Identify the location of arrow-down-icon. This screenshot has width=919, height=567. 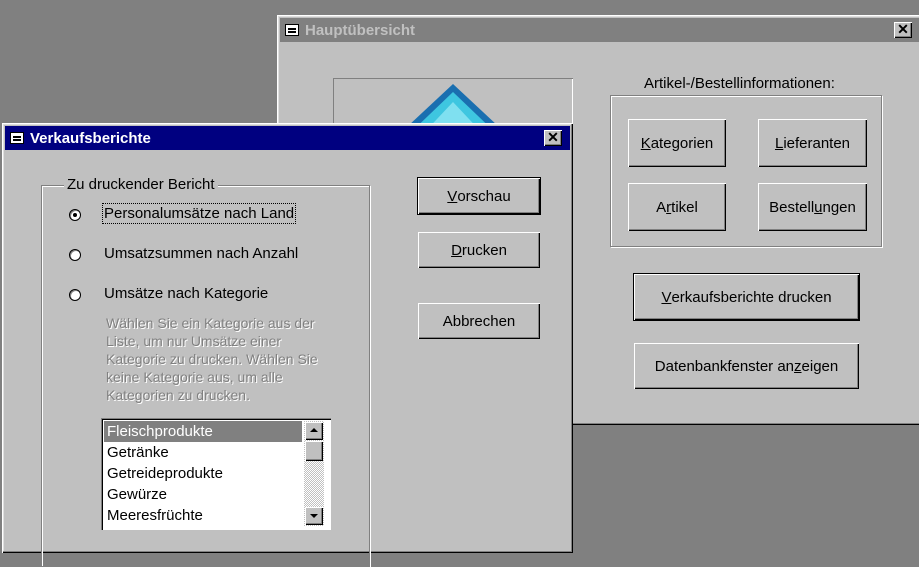
(314, 516).